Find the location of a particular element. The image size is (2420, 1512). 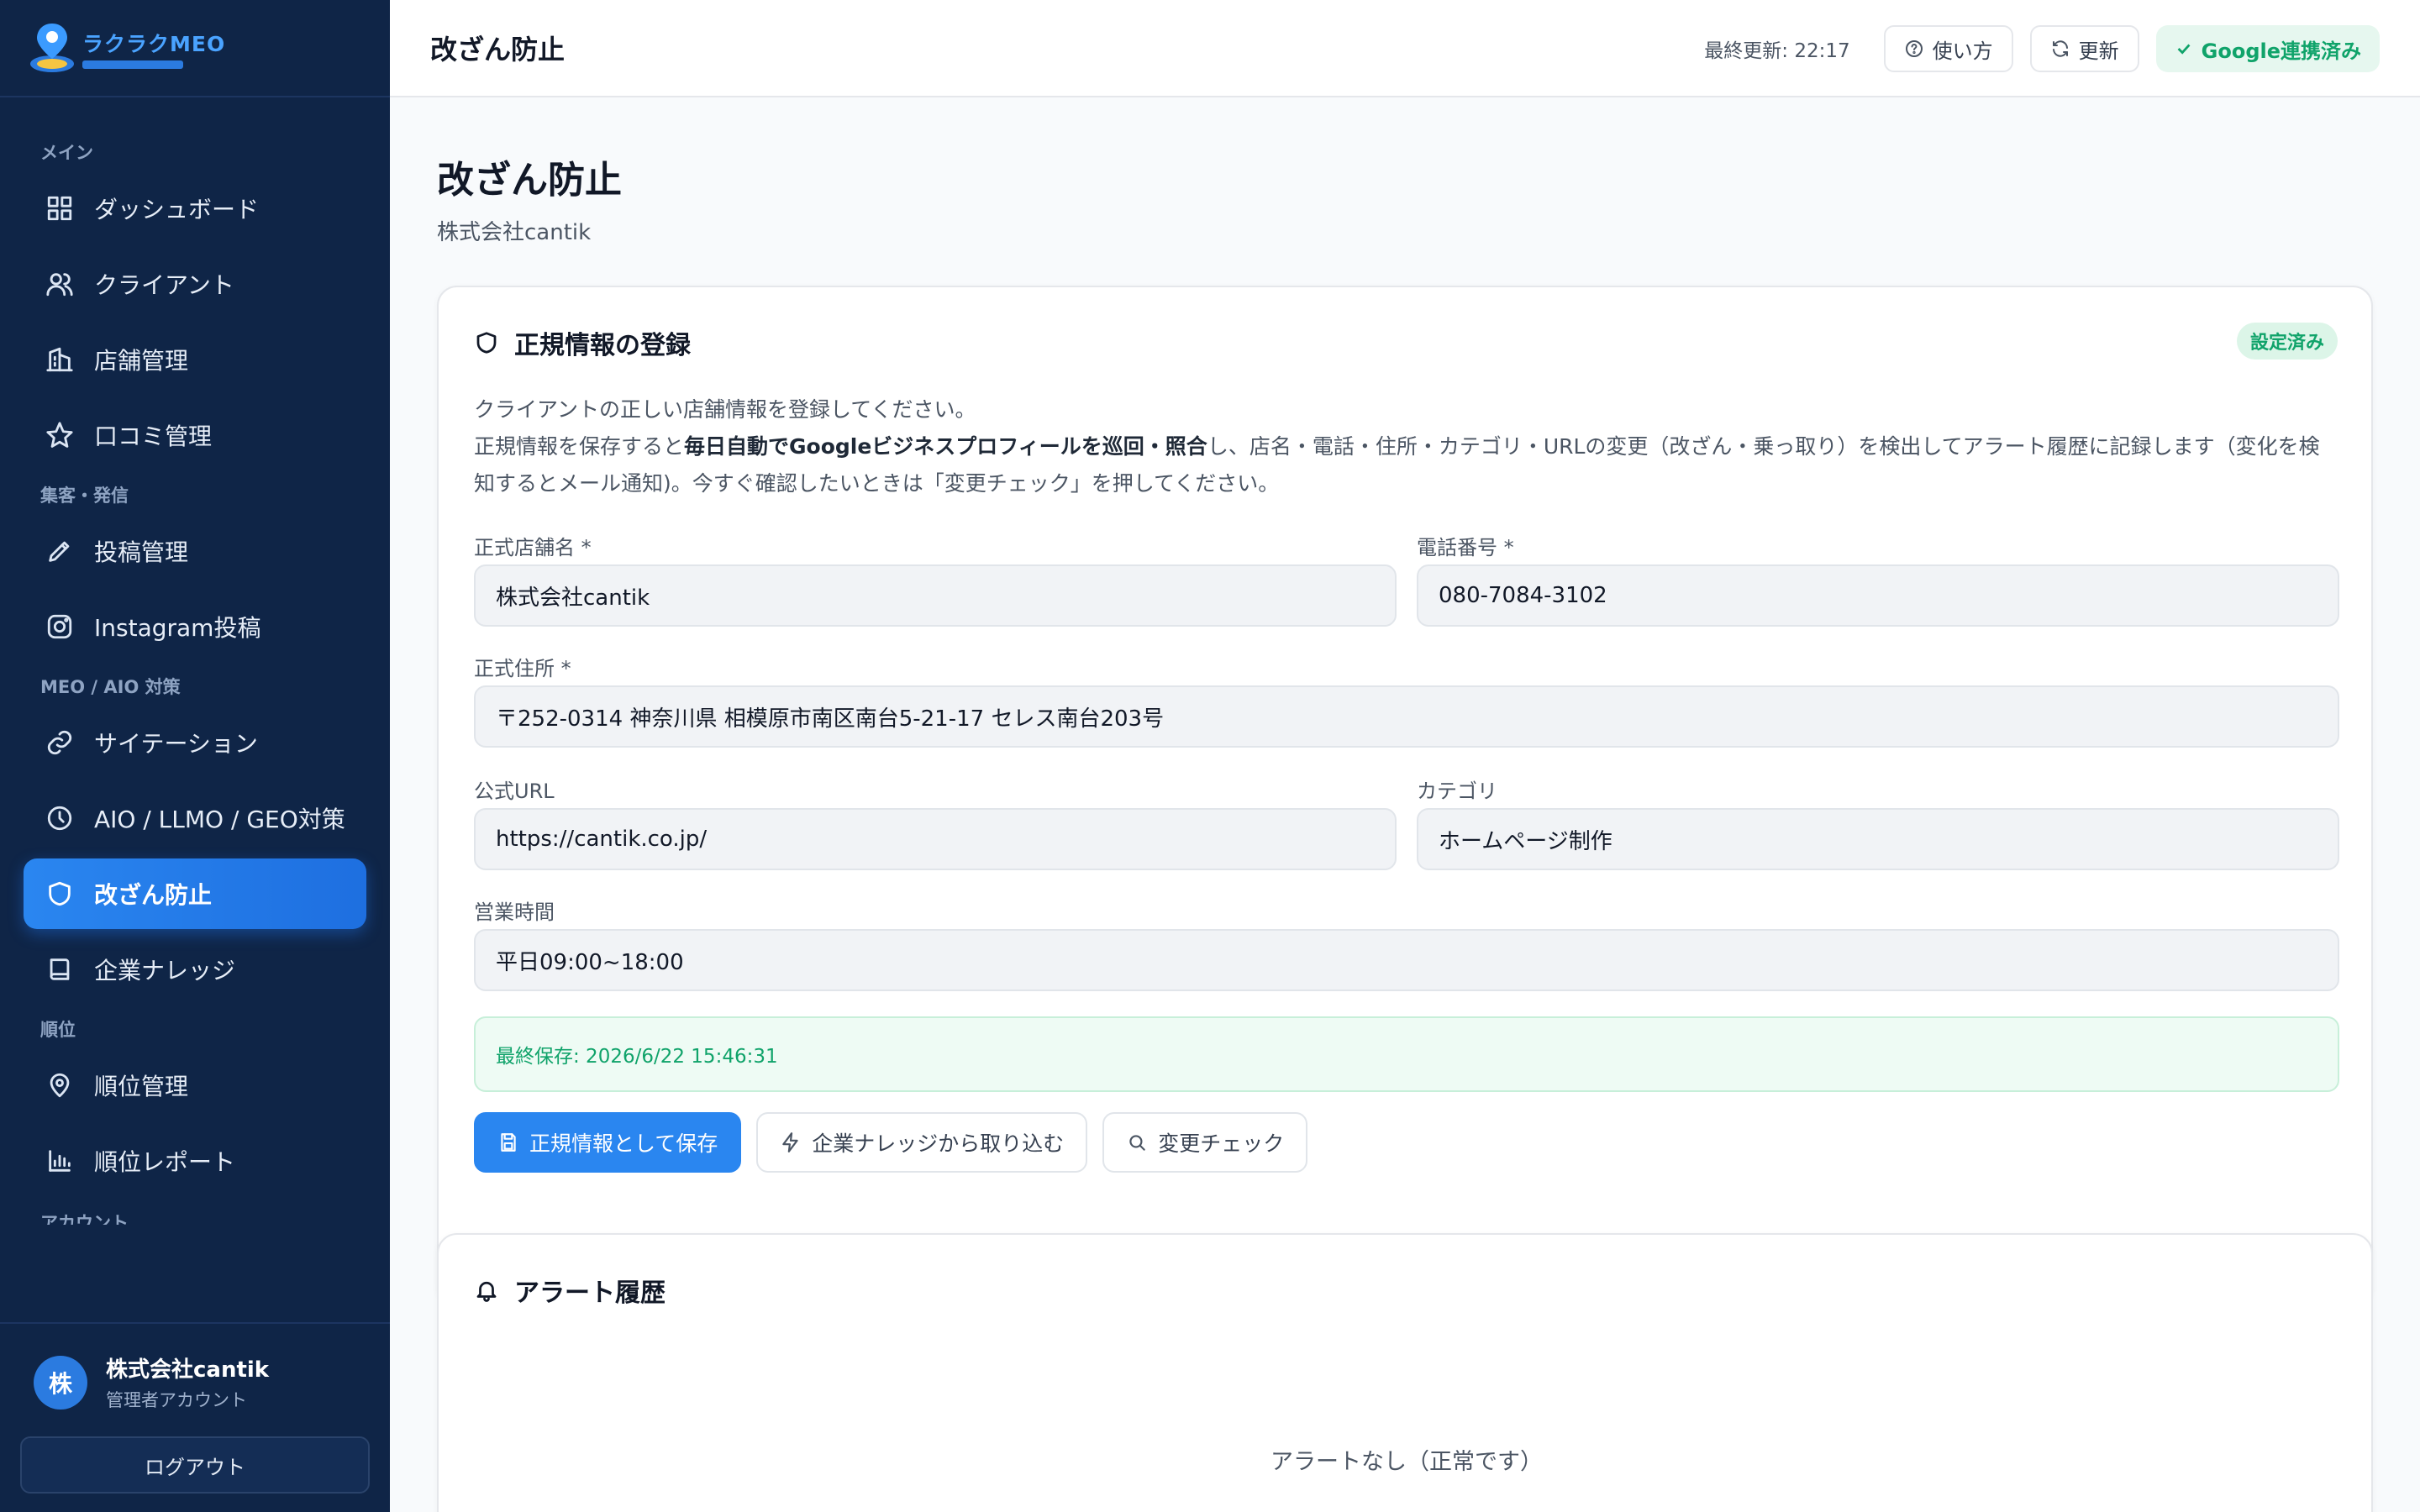

sidebar-item-stores: 店舗管理 is located at coordinates (195, 359).